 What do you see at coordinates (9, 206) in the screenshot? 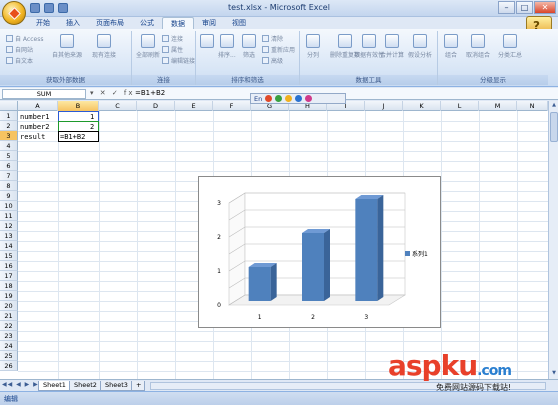
I see `row-header-10: 10` at bounding box center [9, 206].